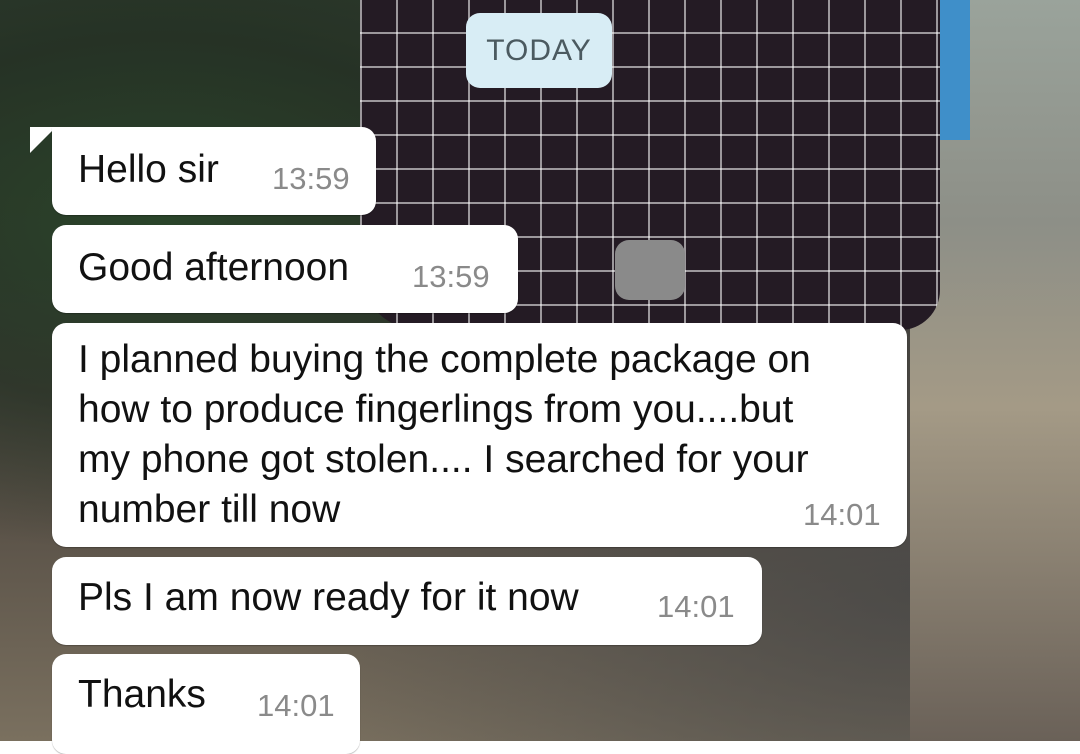  Describe the element at coordinates (148, 169) in the screenshot. I see `message-text: Hello sir` at that location.